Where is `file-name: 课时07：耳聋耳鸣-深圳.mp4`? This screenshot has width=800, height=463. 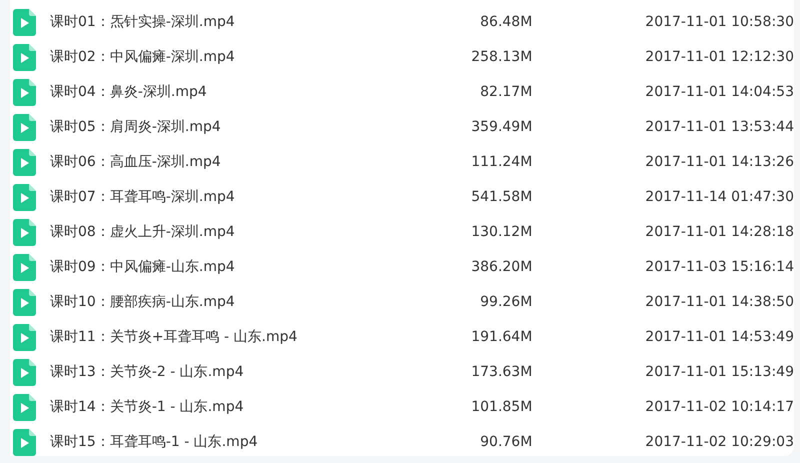
file-name: 课时07：耳聋耳鸣-深圳.mp4 is located at coordinates (258, 197).